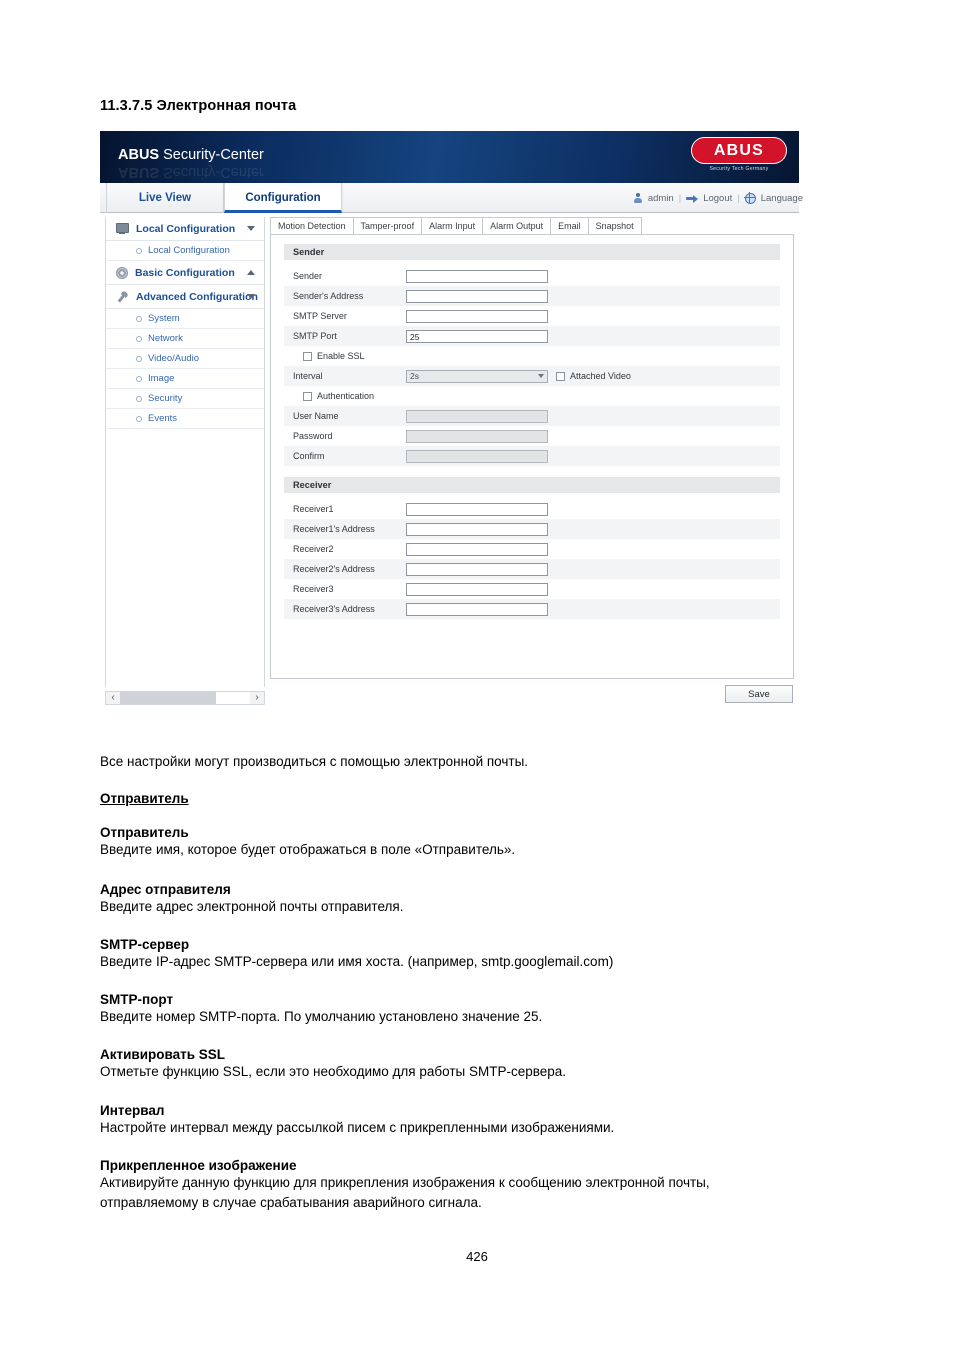 This screenshot has width=954, height=1350. Describe the element at coordinates (452, 225) in the screenshot. I see `tab-alarm-input: Alarm Input` at that location.